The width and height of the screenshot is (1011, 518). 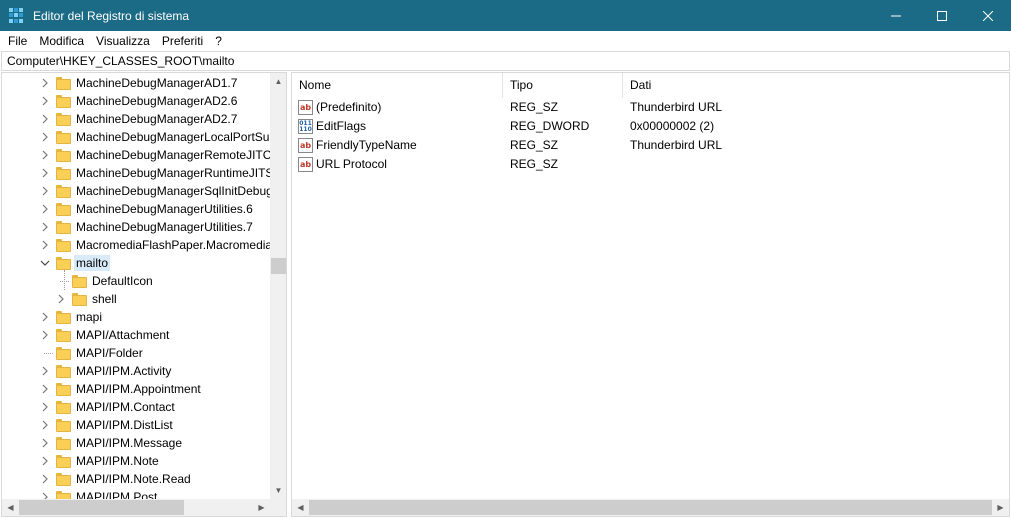 I want to click on tree-item-label: MAPI/Folder, so click(x=109, y=353).